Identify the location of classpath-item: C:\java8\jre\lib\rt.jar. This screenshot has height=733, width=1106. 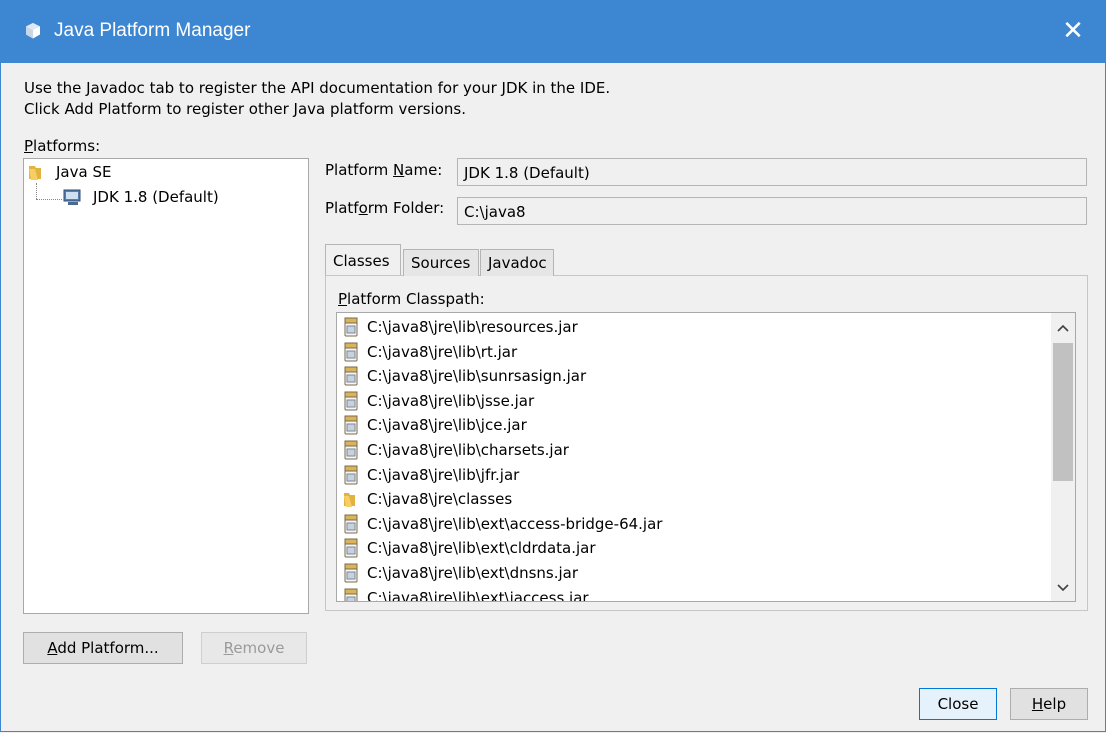
(430, 352).